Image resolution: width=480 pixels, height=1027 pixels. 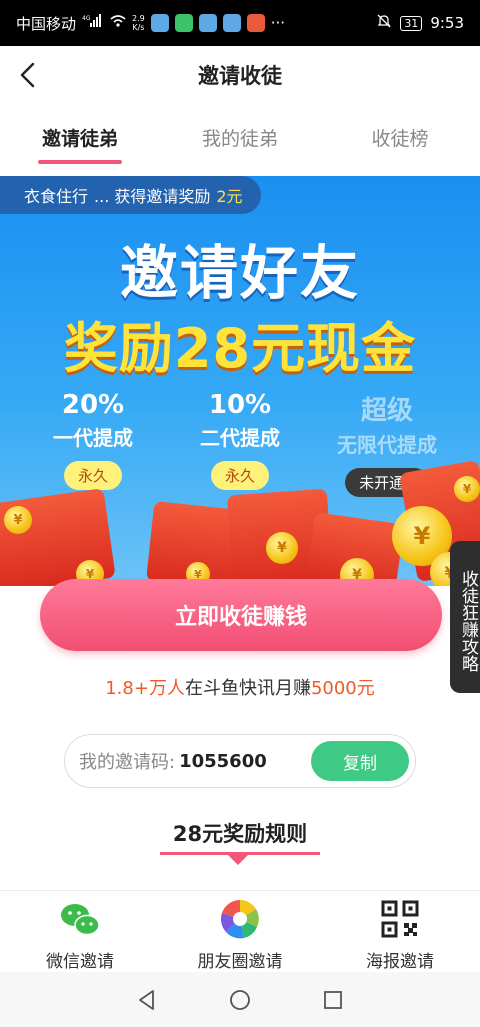 What do you see at coordinates (278, 23) in the screenshot?
I see `more-notifications: ···` at bounding box center [278, 23].